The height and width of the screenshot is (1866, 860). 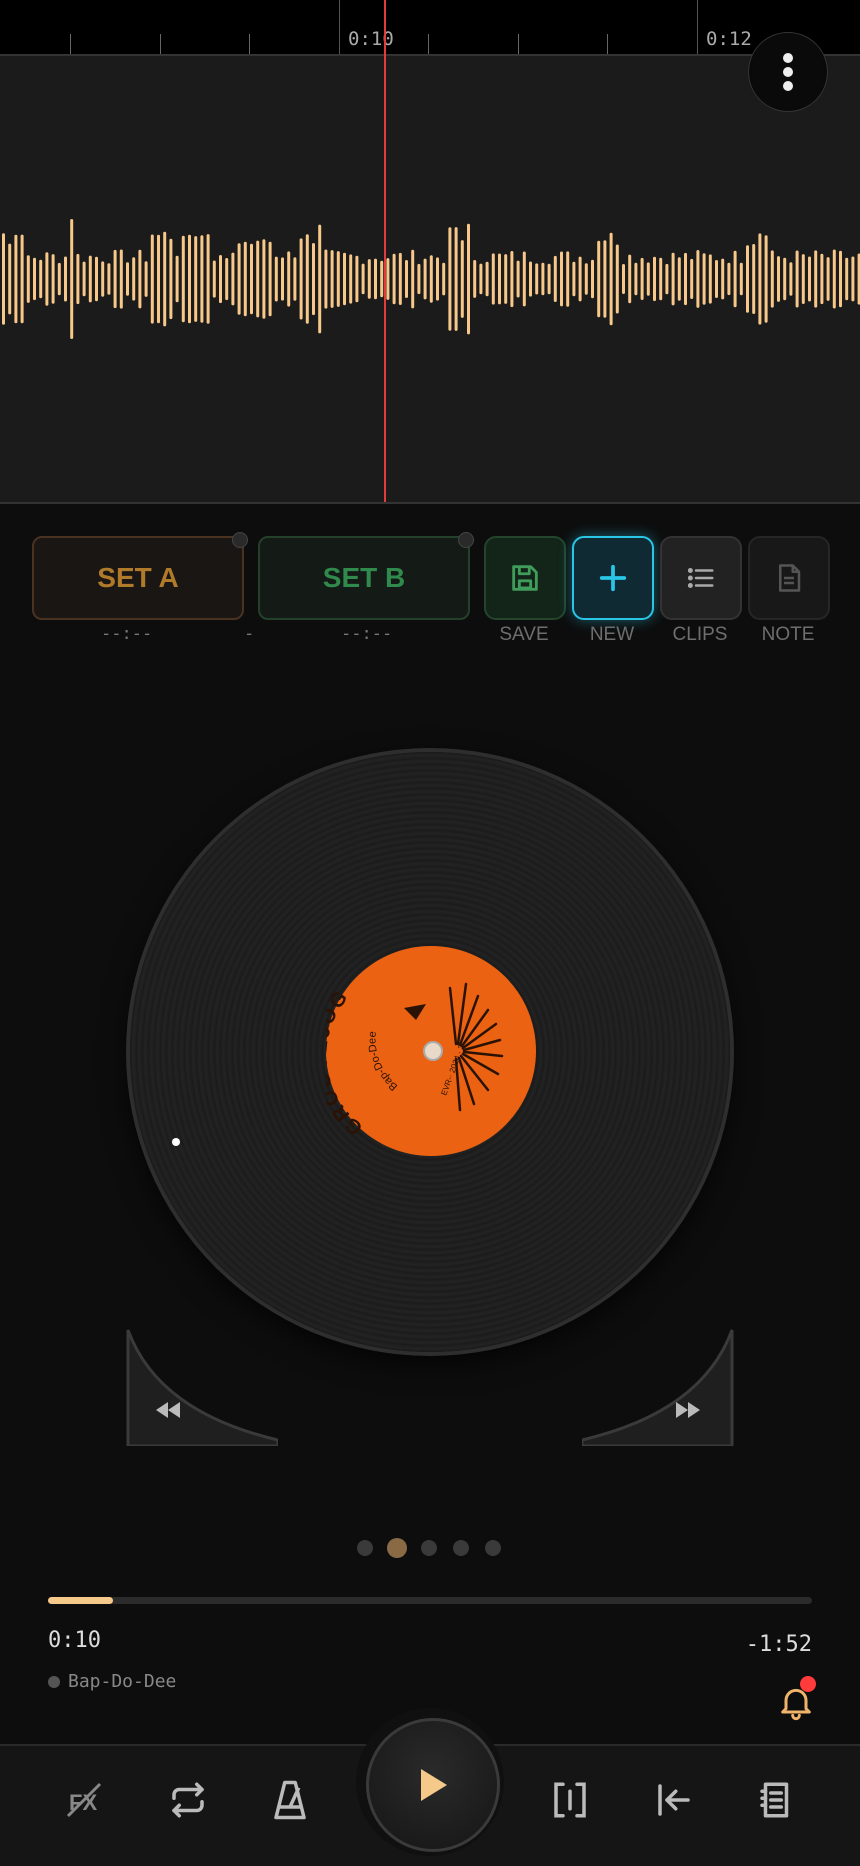 What do you see at coordinates (80, 1600) in the screenshot?
I see `progress-fill` at bounding box center [80, 1600].